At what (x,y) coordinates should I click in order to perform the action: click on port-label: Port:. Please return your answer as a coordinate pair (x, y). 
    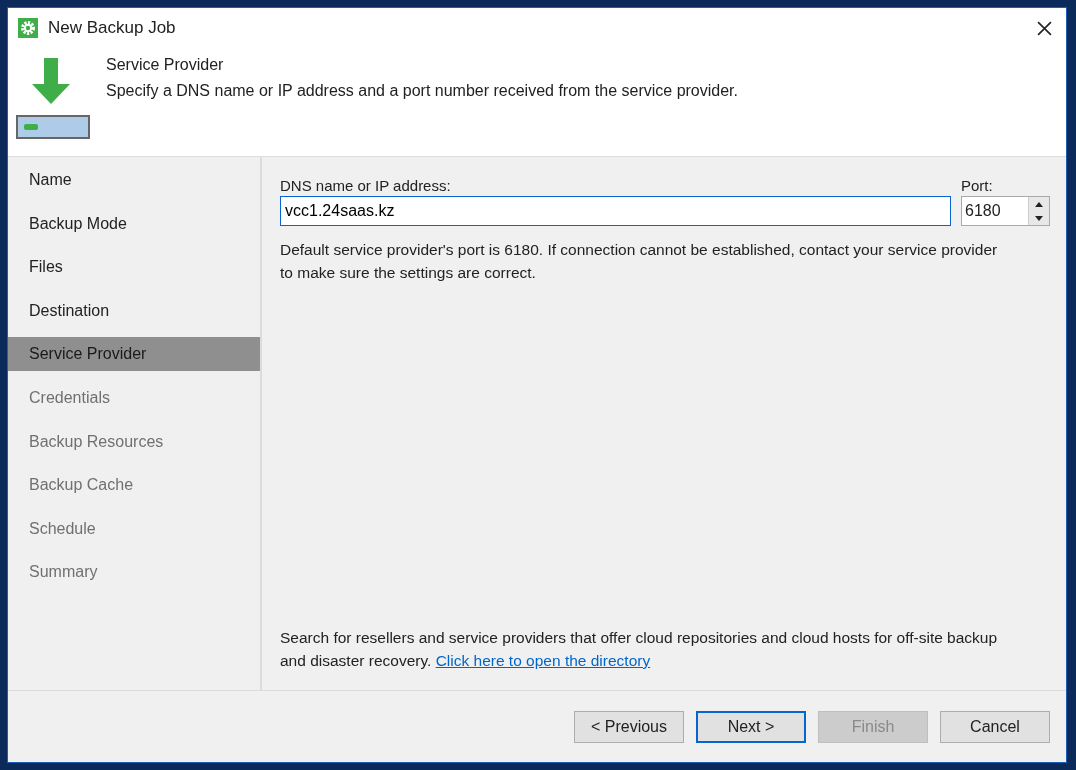
    Looking at the image, I should click on (977, 185).